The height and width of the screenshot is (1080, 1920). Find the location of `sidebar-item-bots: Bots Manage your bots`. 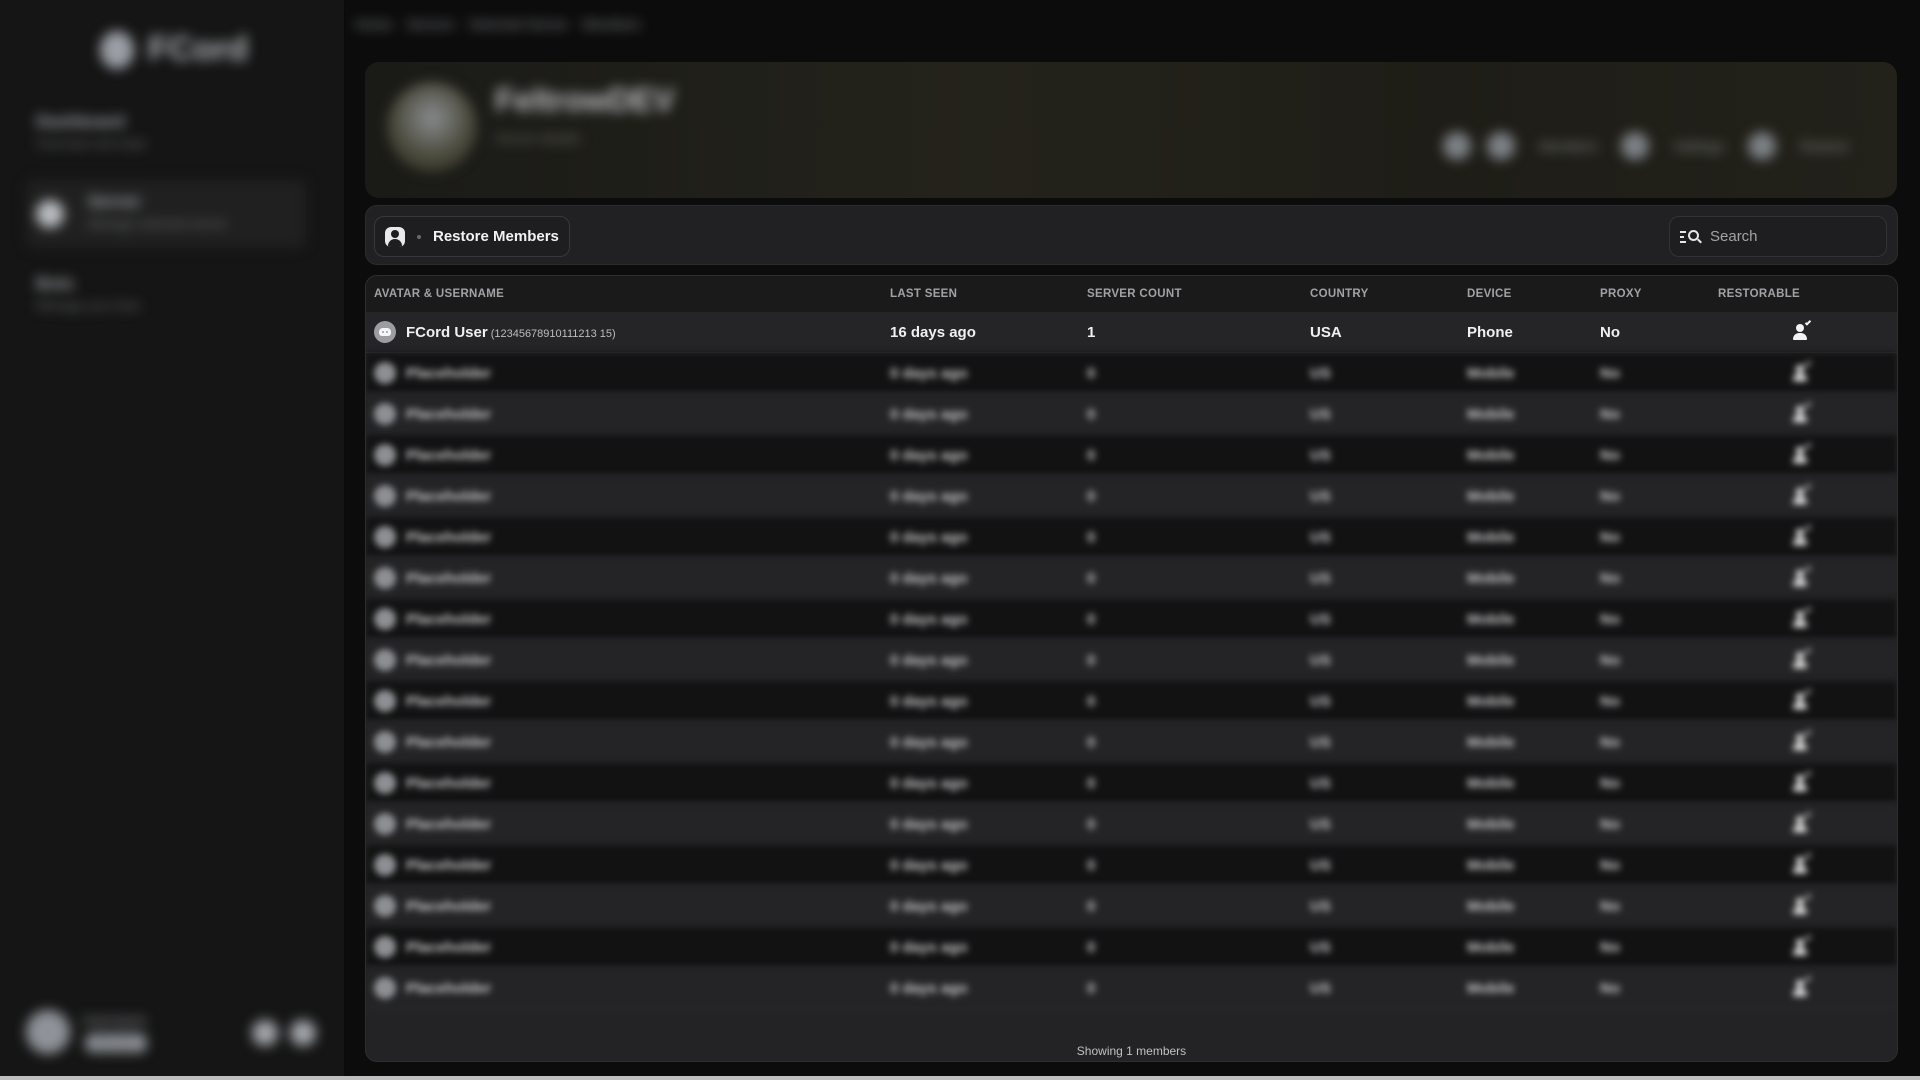

sidebar-item-bots: Bots Manage your bots is located at coordinates (166, 296).